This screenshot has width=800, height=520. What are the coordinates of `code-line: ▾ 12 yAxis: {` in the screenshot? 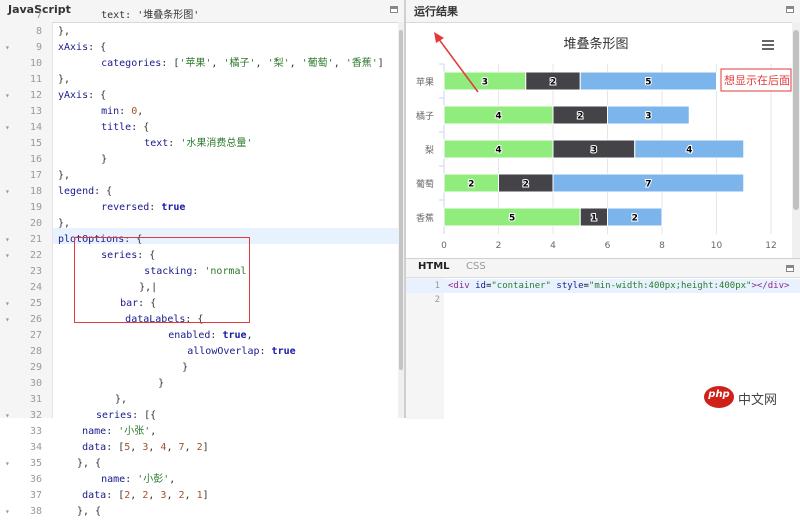 It's located at (202, 96).